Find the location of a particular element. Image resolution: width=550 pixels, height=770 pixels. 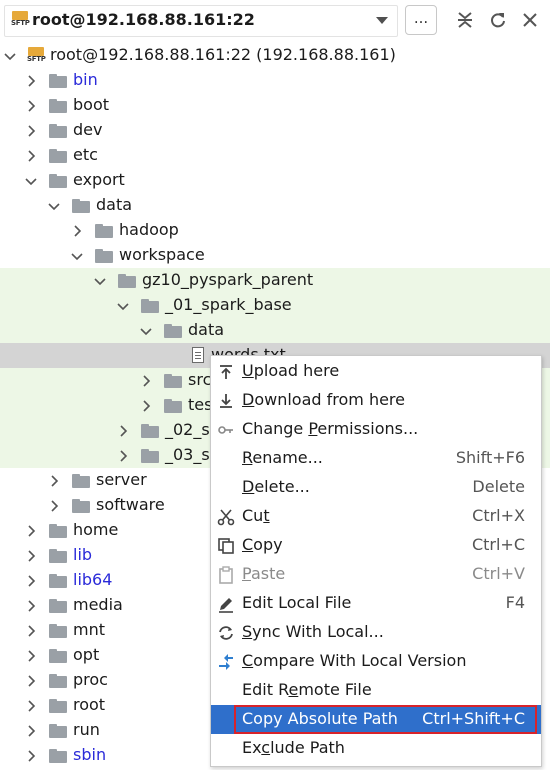

menu-item-shortcut: Shift+F6 is located at coordinates (490, 457).